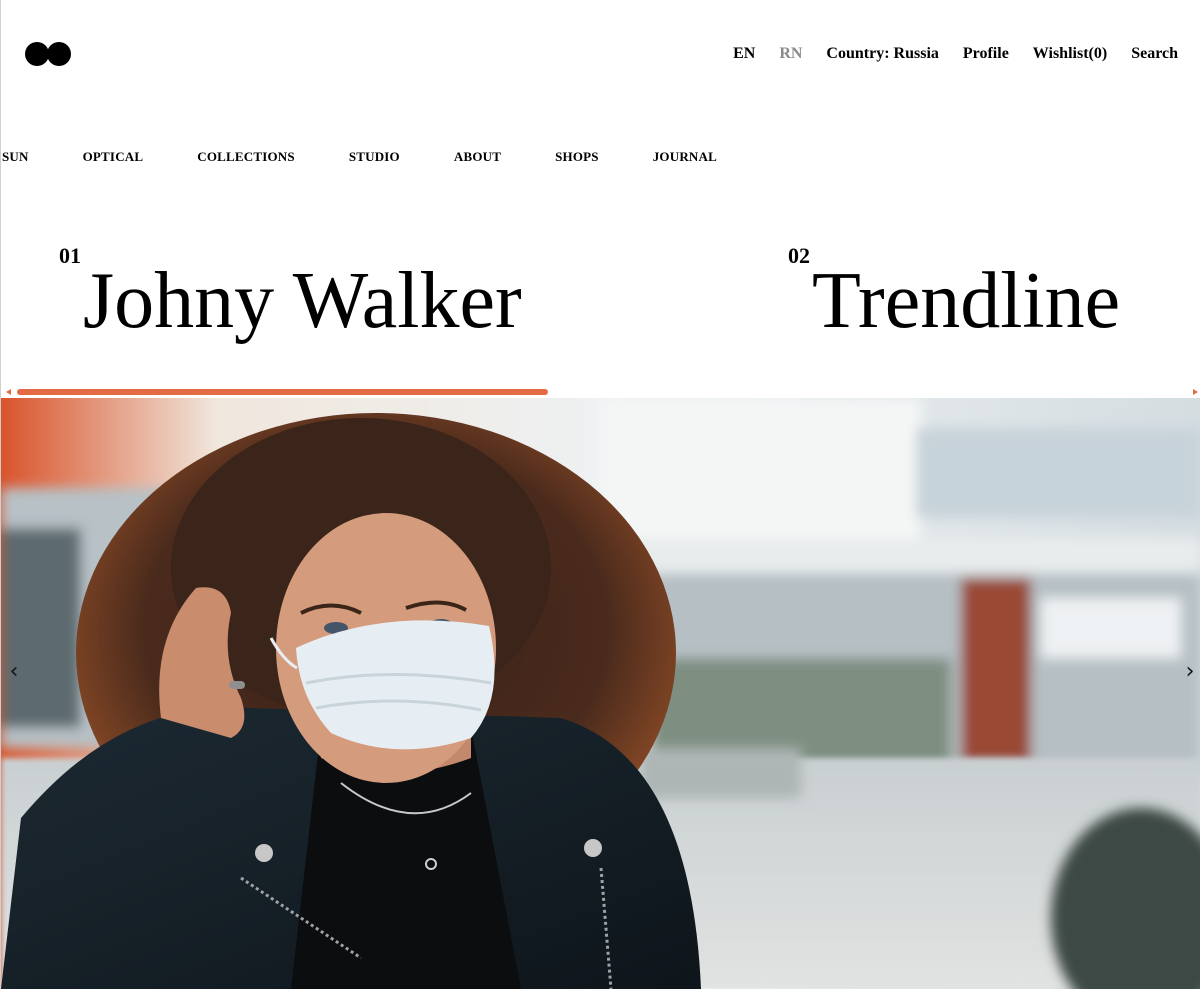  Describe the element at coordinates (302, 301) in the screenshot. I see `slide-title: Johny Walker` at that location.